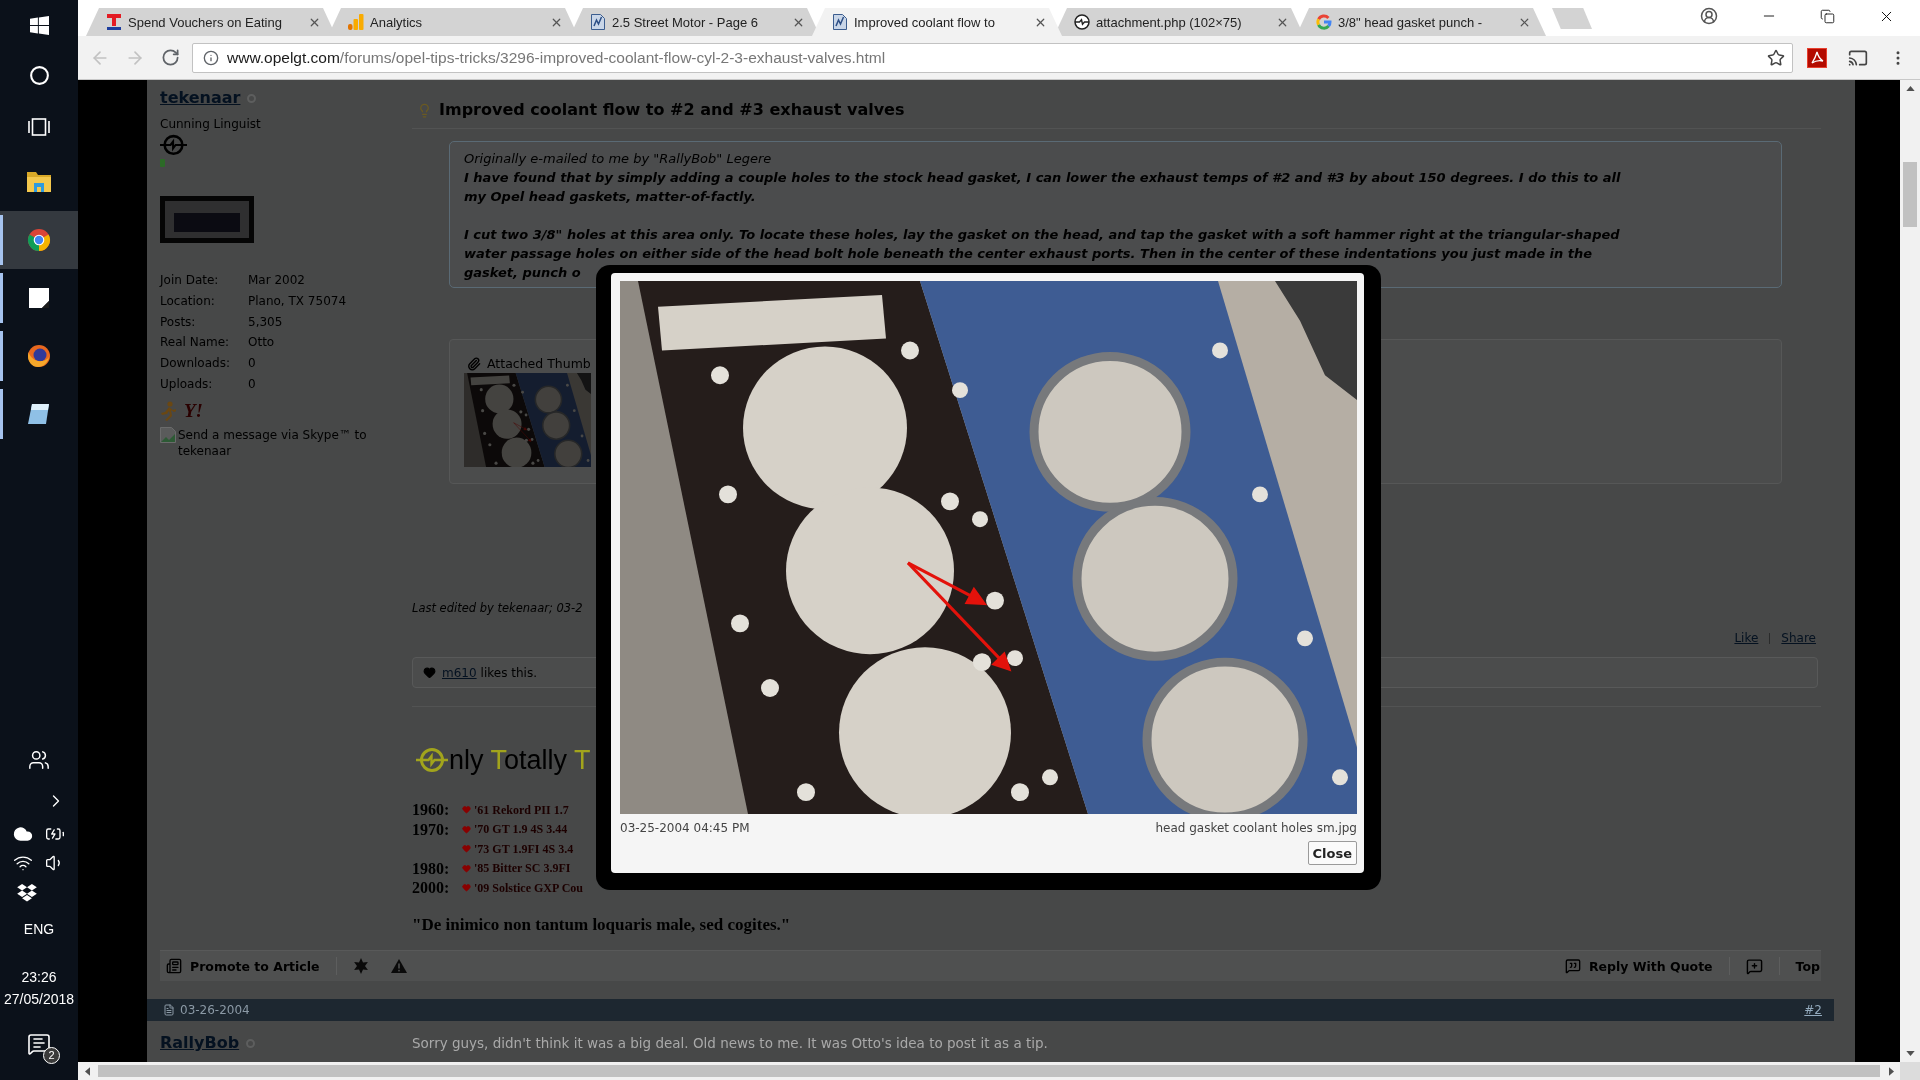 This screenshot has width=1920, height=1080. Describe the element at coordinates (277, 280) in the screenshot. I see `detail-value: Mar 2002` at that location.